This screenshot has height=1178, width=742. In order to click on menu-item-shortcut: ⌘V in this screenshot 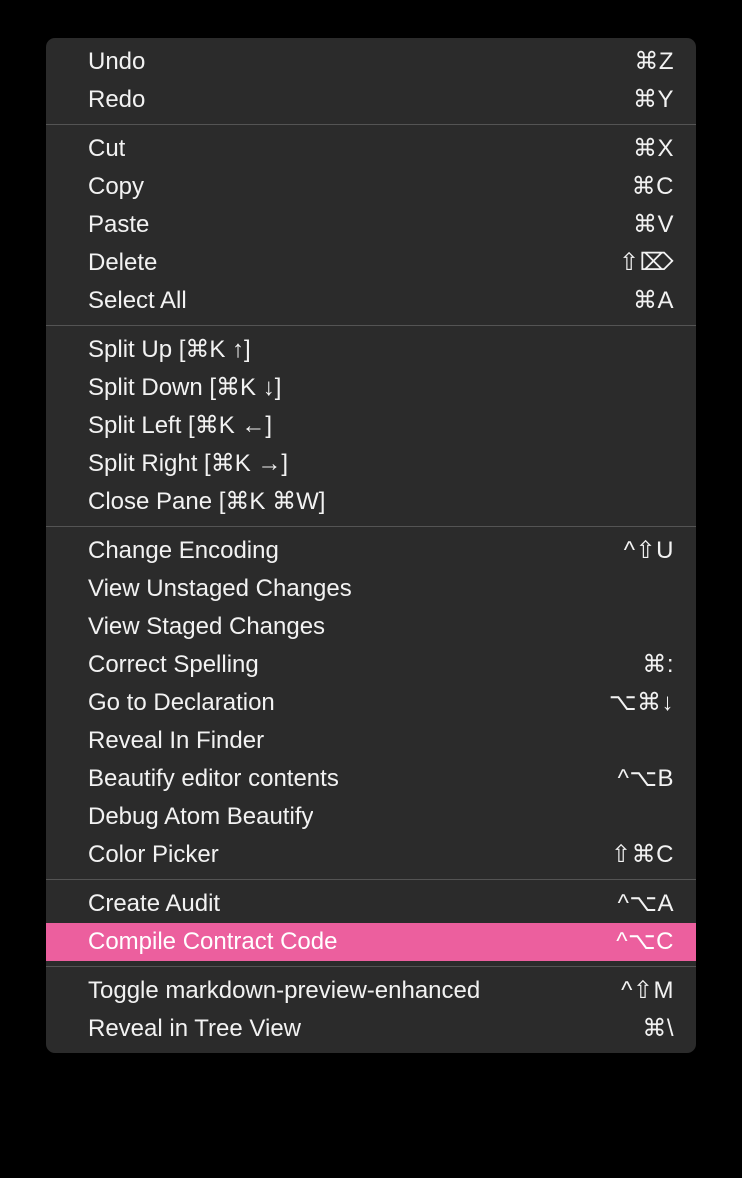, I will do `click(653, 224)`.